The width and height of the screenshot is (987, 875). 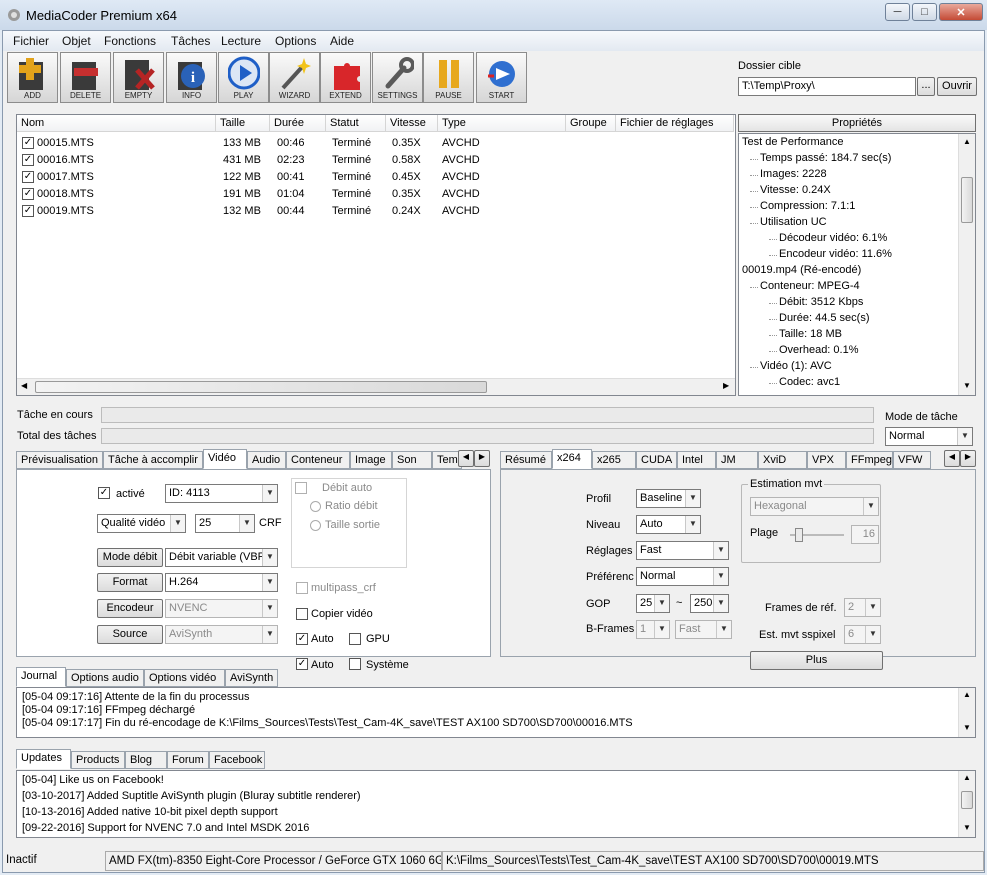 I want to click on level-select: Auto▼, so click(x=668, y=524).